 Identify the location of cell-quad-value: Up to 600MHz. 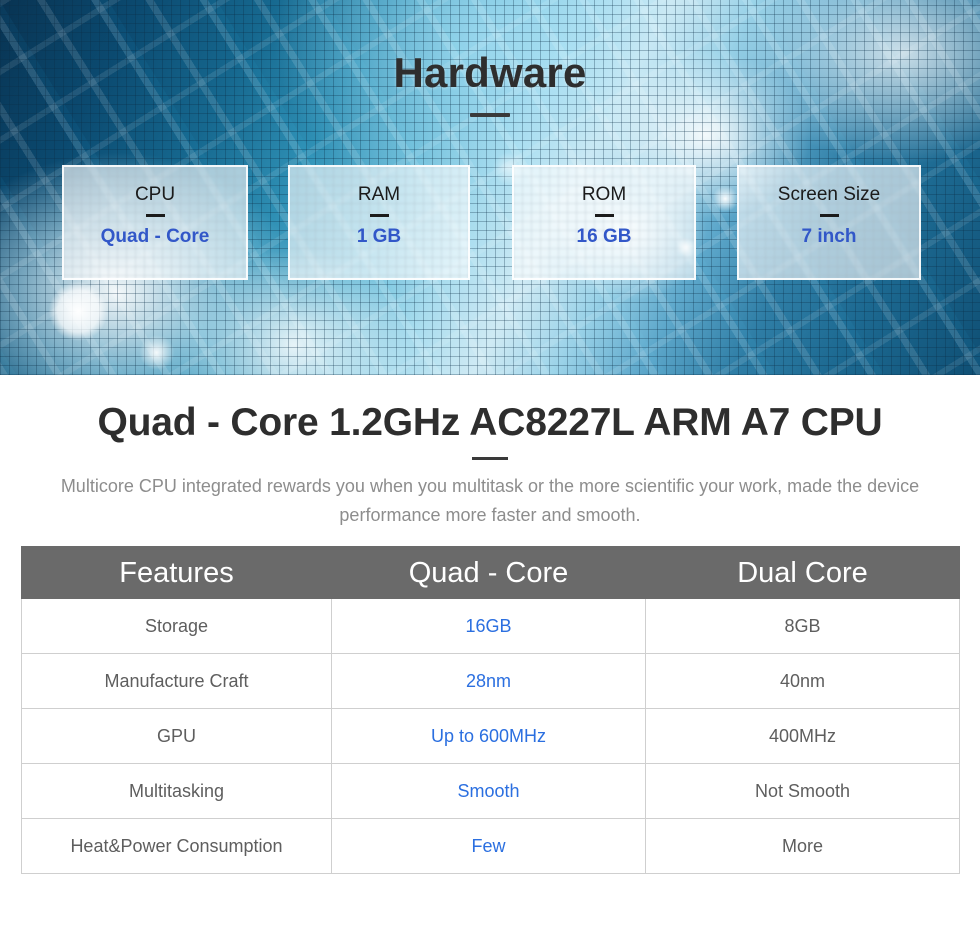
(488, 736).